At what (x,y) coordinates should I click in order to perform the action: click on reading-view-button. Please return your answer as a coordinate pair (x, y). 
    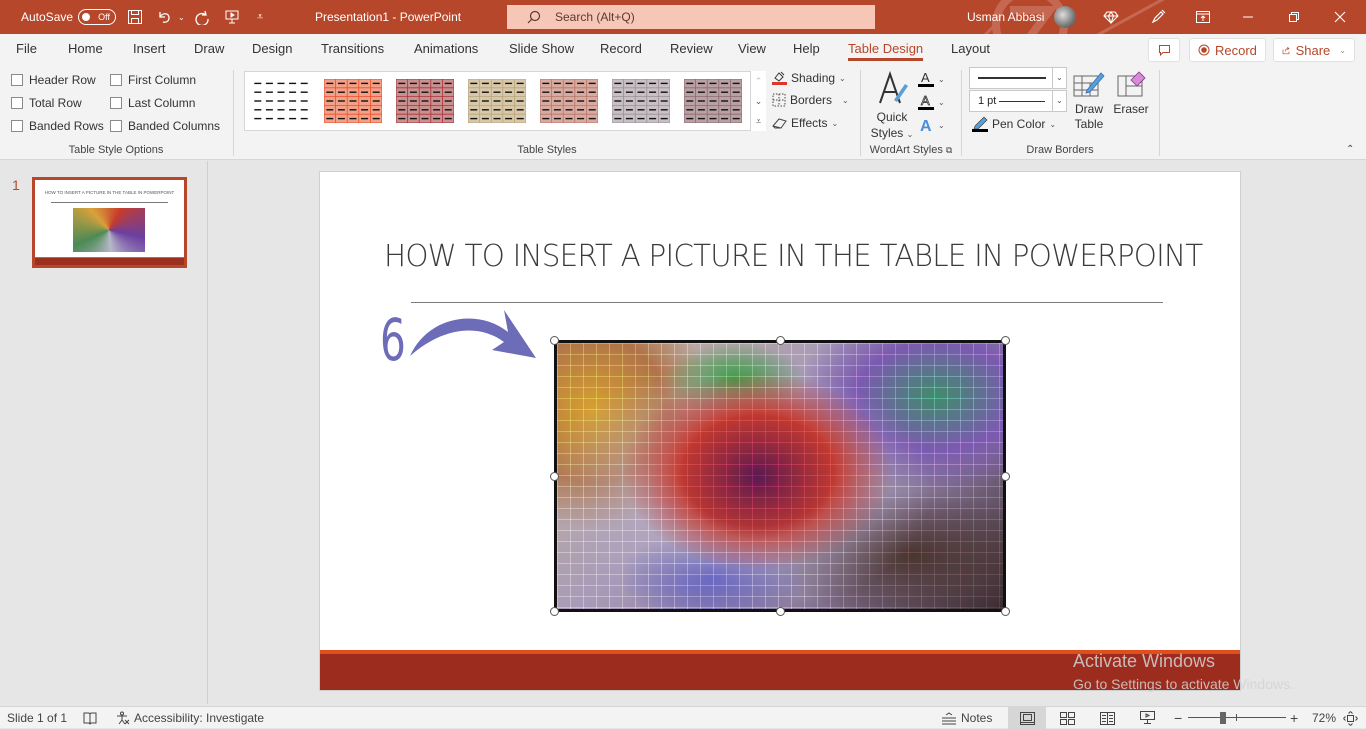
    Looking at the image, I should click on (1107, 718).